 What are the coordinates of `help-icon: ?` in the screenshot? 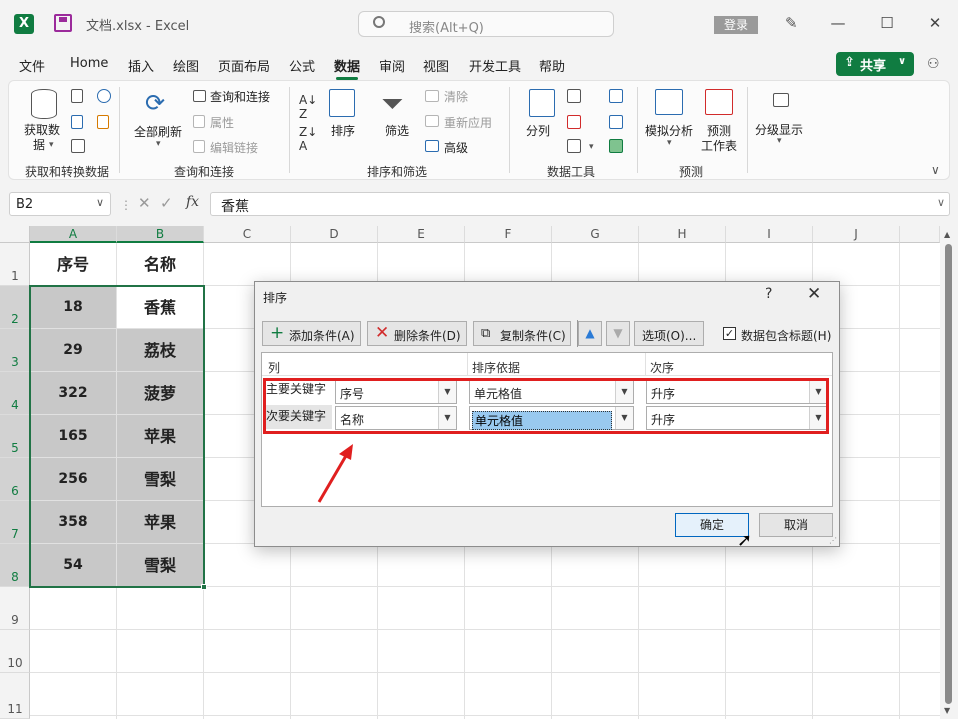 It's located at (768, 294).